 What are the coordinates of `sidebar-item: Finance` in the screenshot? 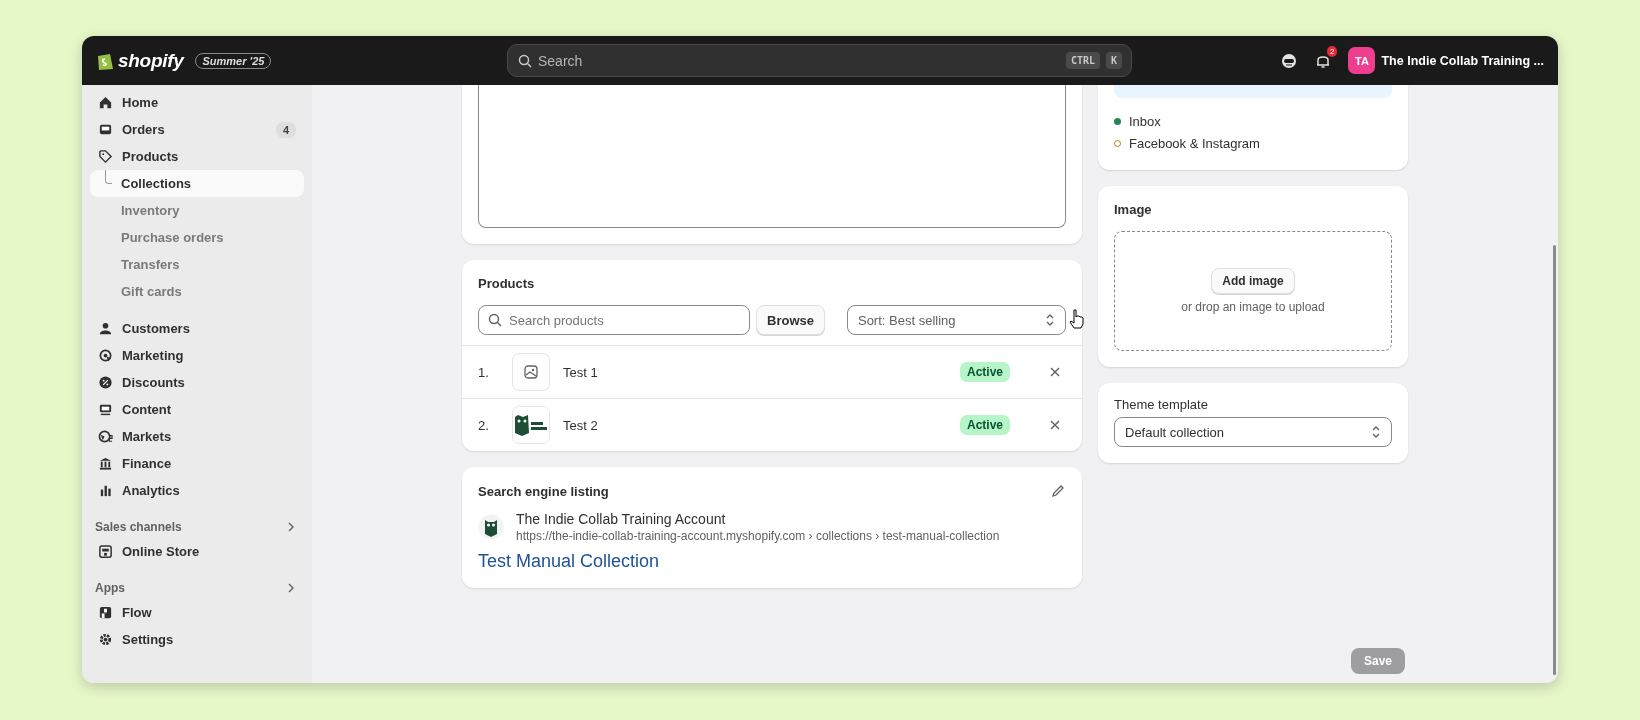 It's located at (197, 463).